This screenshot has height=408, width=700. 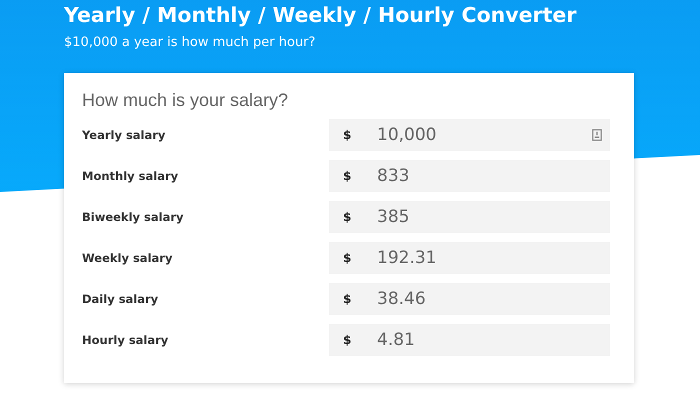 I want to click on salary-input-field: $ 385, so click(x=469, y=217).